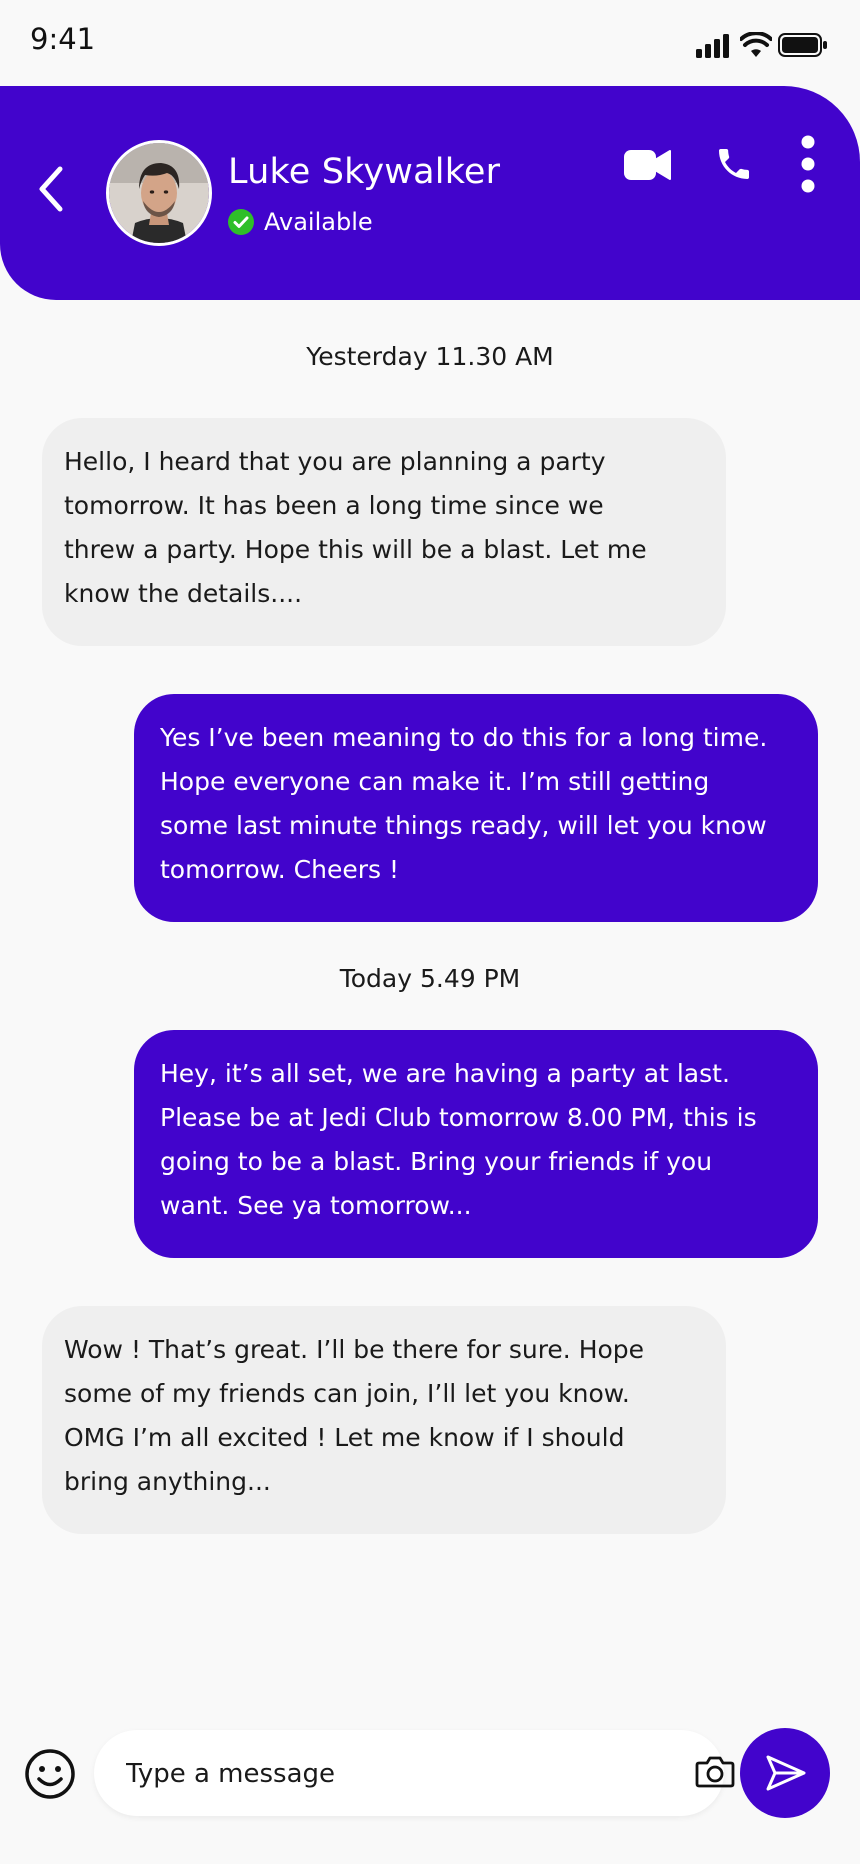 This screenshot has width=860, height=1864. What do you see at coordinates (712, 46) in the screenshot?
I see `cellular-signal-icon` at bounding box center [712, 46].